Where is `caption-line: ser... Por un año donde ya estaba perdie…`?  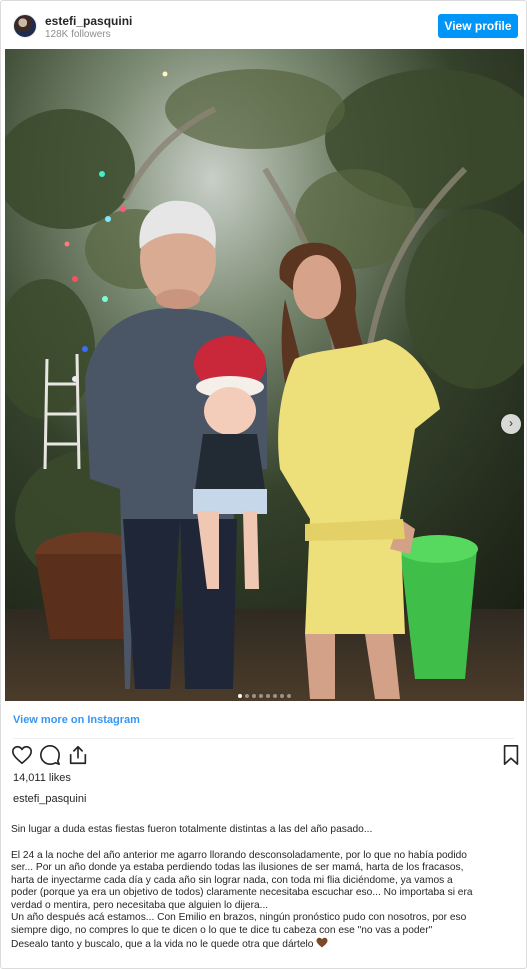
caption-line: ser... Por un año donde ya estaba perdie… is located at coordinates (237, 867).